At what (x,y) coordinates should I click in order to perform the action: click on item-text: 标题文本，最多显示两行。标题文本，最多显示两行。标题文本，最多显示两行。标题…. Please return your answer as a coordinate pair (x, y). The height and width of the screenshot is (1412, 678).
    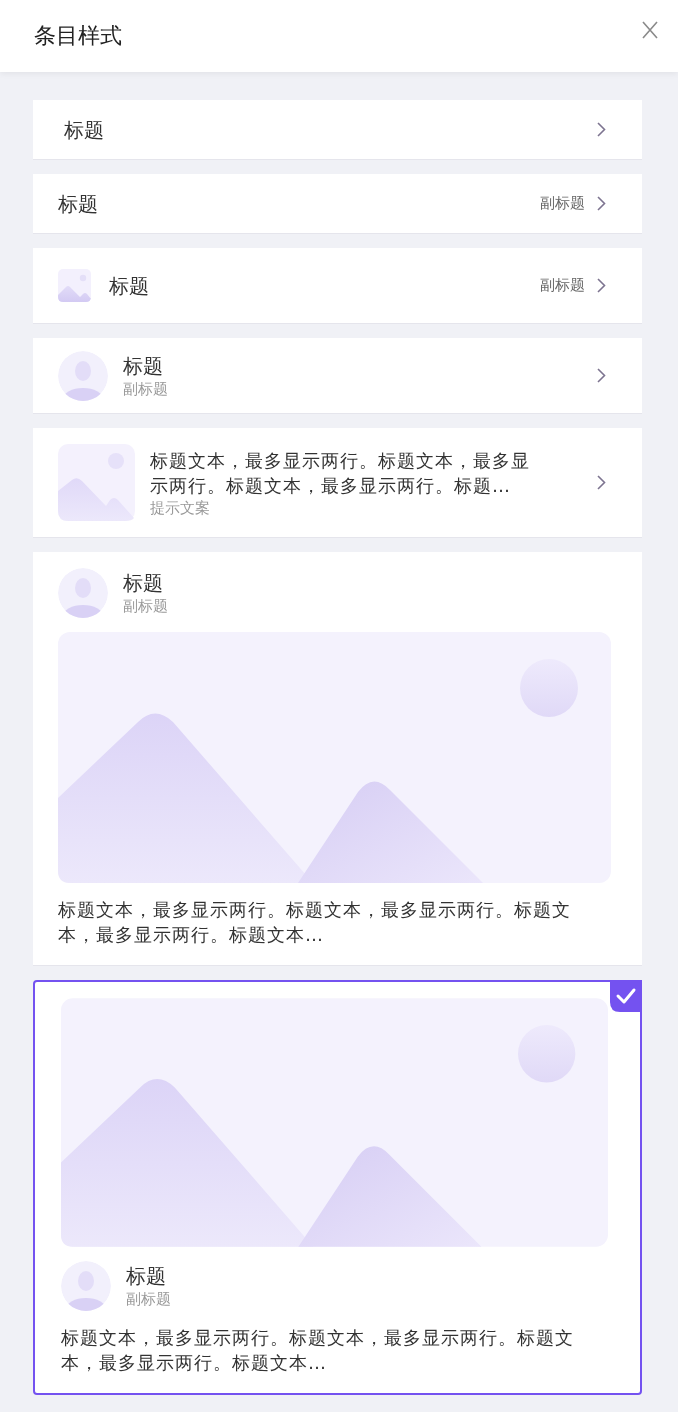
    Looking at the image, I should click on (340, 473).